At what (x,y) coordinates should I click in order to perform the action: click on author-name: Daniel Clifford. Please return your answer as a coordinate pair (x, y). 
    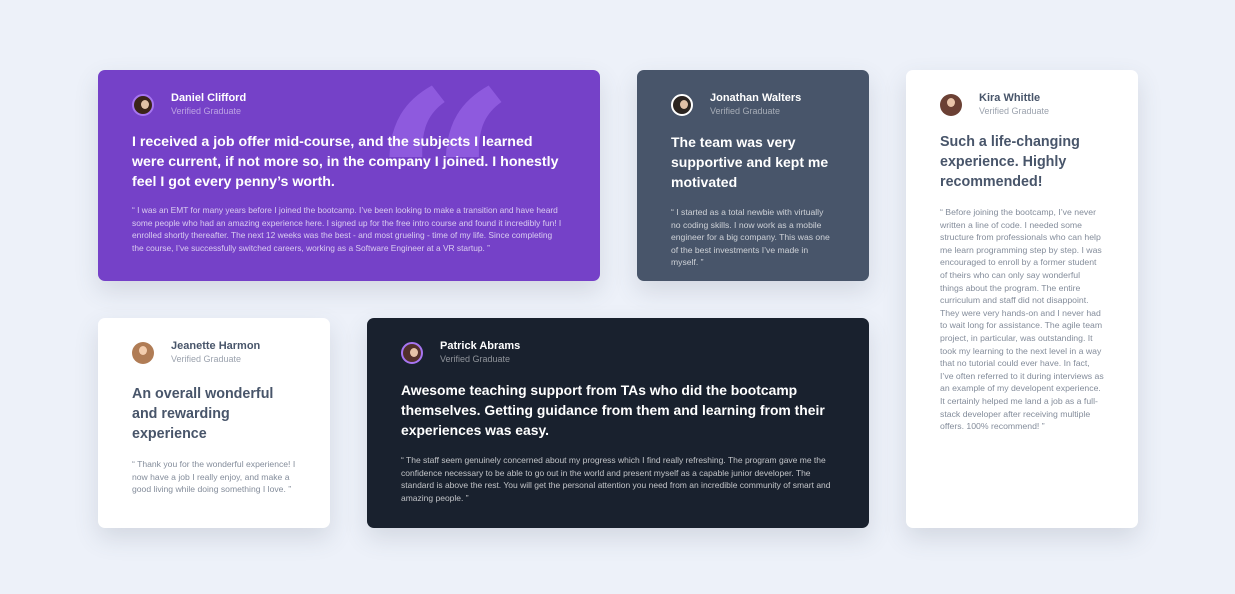
    Looking at the image, I should click on (209, 98).